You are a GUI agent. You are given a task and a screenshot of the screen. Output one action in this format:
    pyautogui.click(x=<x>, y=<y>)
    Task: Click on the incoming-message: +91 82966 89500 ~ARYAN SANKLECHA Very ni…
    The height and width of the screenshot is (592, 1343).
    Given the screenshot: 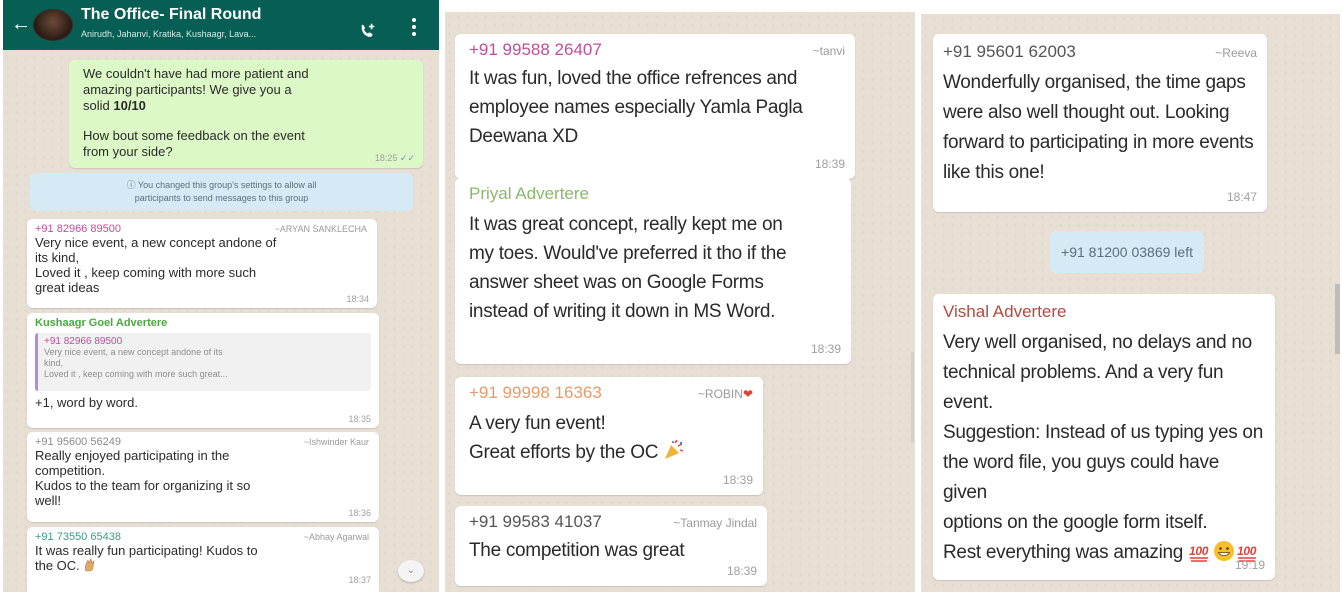 What is the action you would take?
    pyautogui.click(x=202, y=263)
    